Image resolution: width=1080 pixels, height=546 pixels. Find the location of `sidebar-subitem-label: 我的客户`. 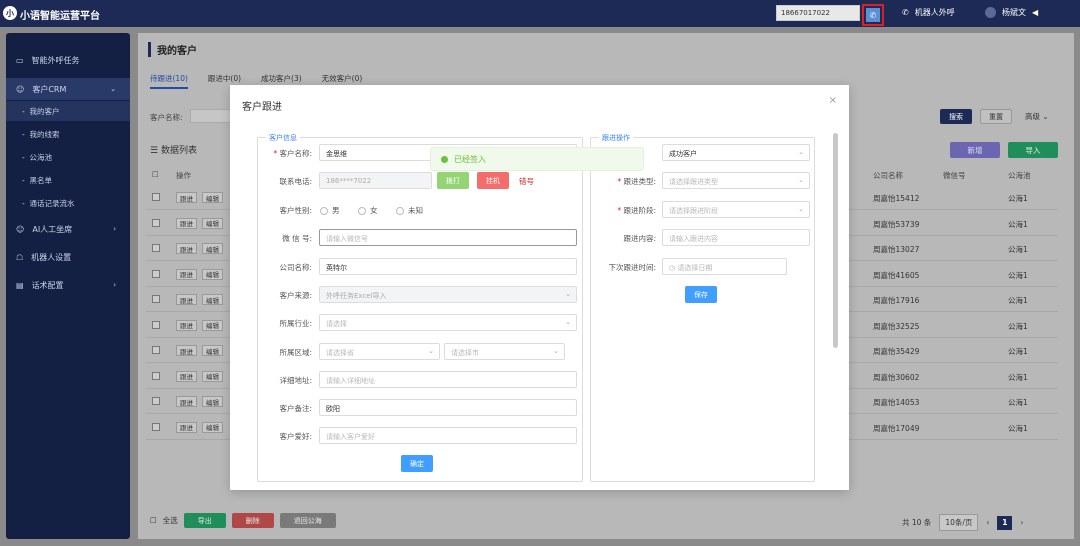

sidebar-subitem-label: 我的客户 is located at coordinates (44, 111).